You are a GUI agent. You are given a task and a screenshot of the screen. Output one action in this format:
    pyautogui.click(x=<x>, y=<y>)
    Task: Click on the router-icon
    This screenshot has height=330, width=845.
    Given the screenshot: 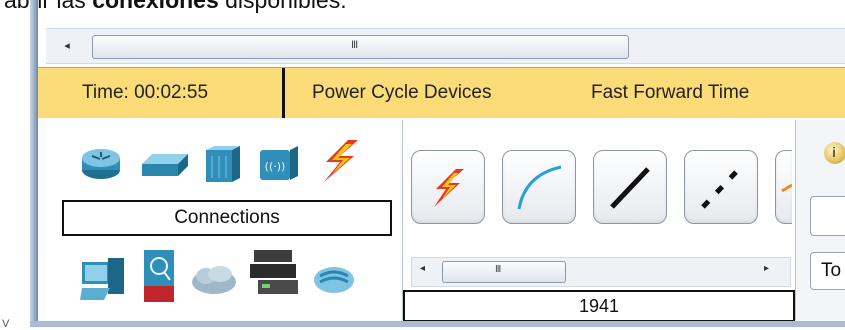 What is the action you would take?
    pyautogui.click(x=101, y=163)
    